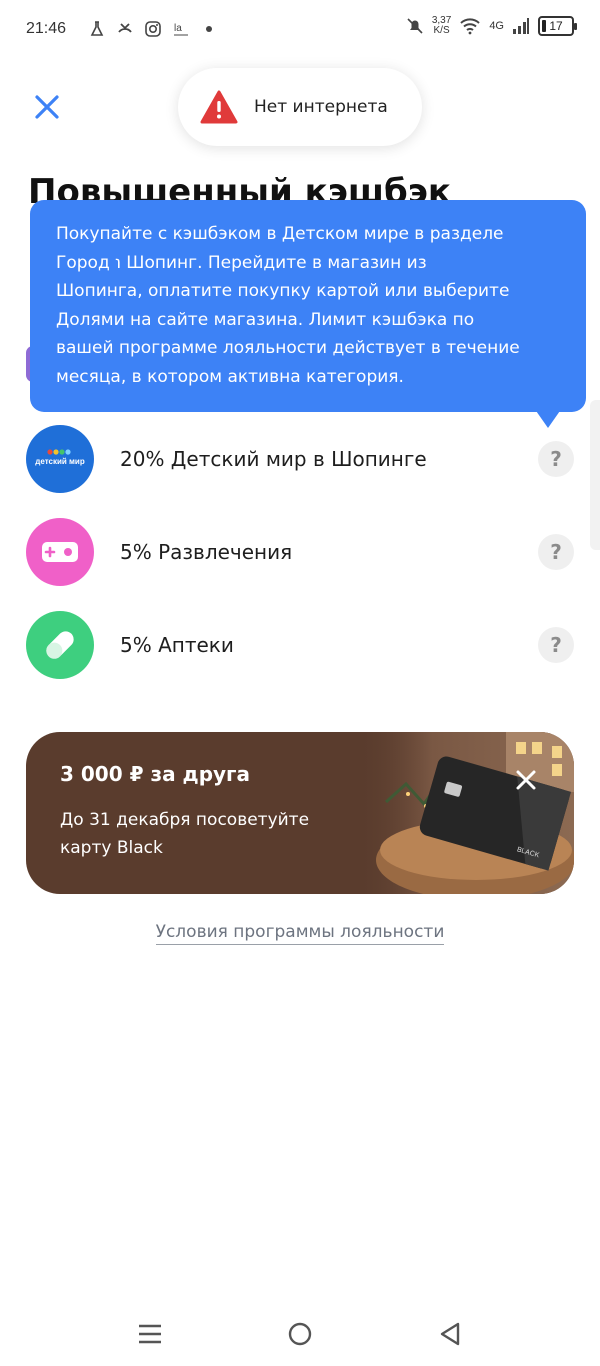 Image resolution: width=600 pixels, height=1366 pixels. I want to click on status-left-icons: la, so click(153, 29).